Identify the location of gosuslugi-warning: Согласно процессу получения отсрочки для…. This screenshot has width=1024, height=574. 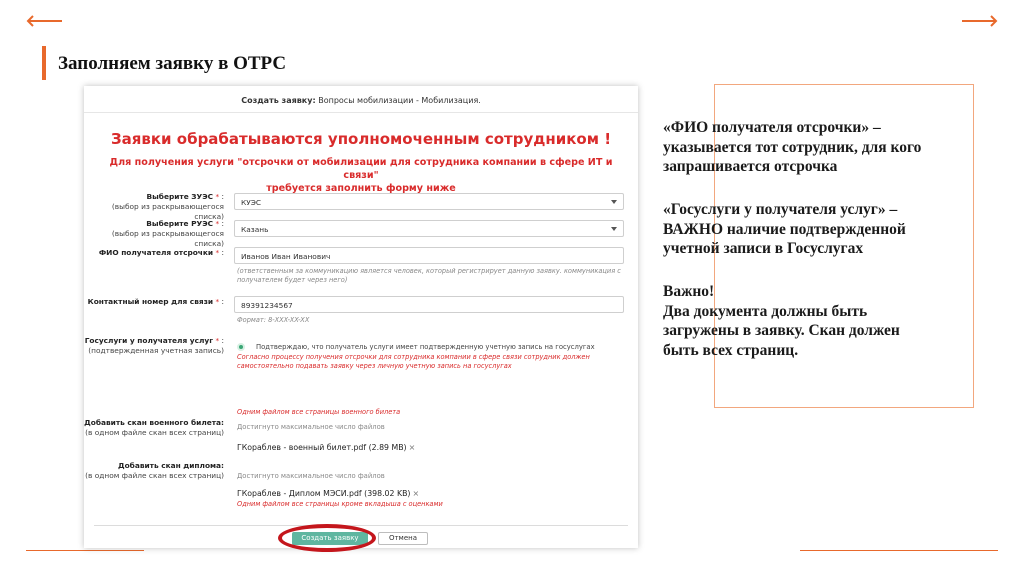
(413, 361).